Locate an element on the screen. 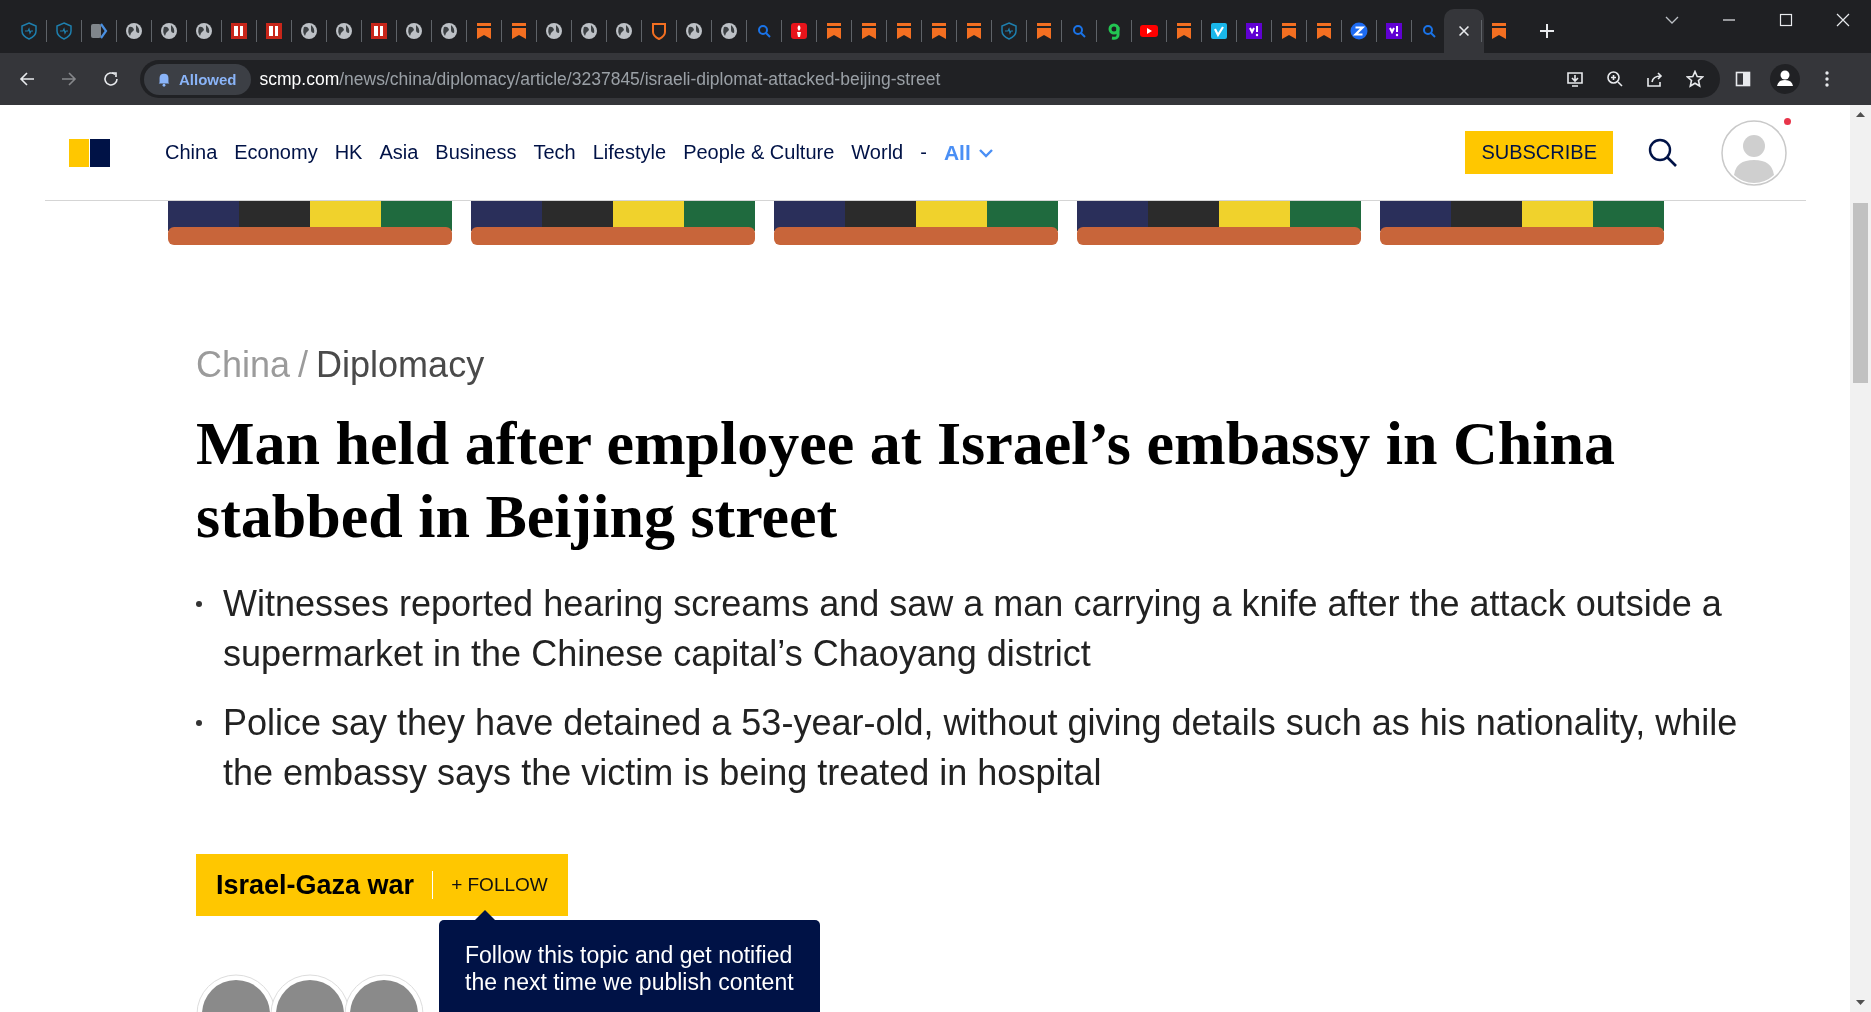 This screenshot has width=1871, height=1012. follow-button: + FOLLOW is located at coordinates (499, 885).